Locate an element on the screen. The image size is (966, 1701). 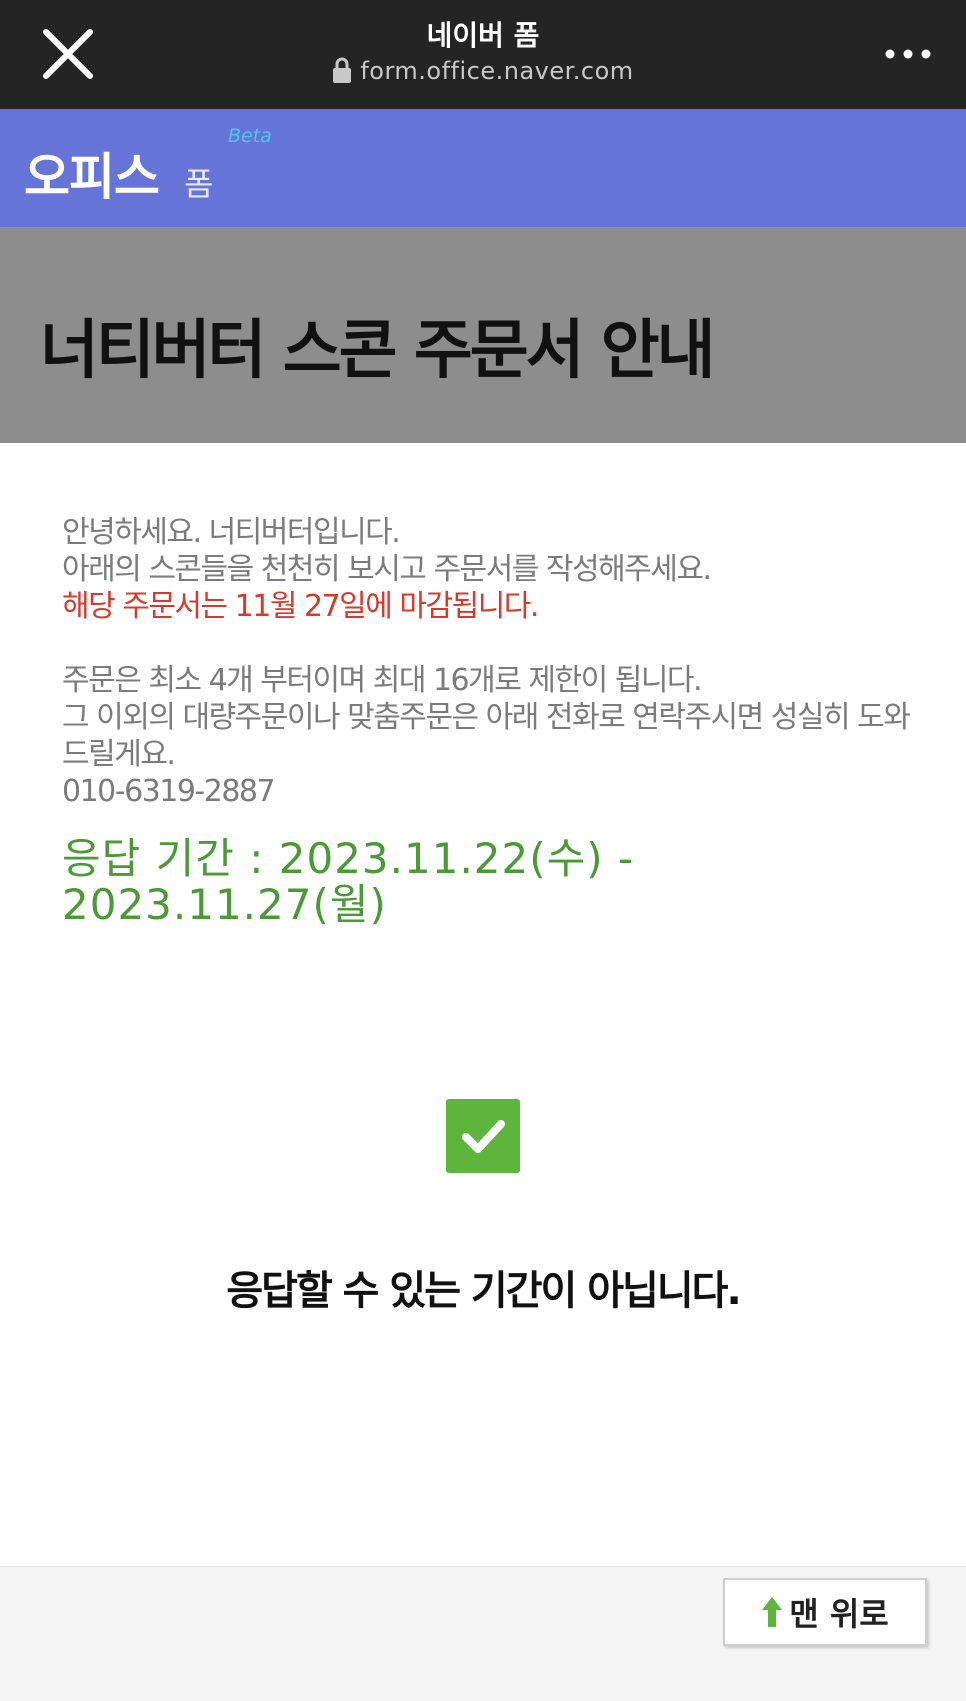
url-text: form.office.naver.com is located at coordinates (497, 71).